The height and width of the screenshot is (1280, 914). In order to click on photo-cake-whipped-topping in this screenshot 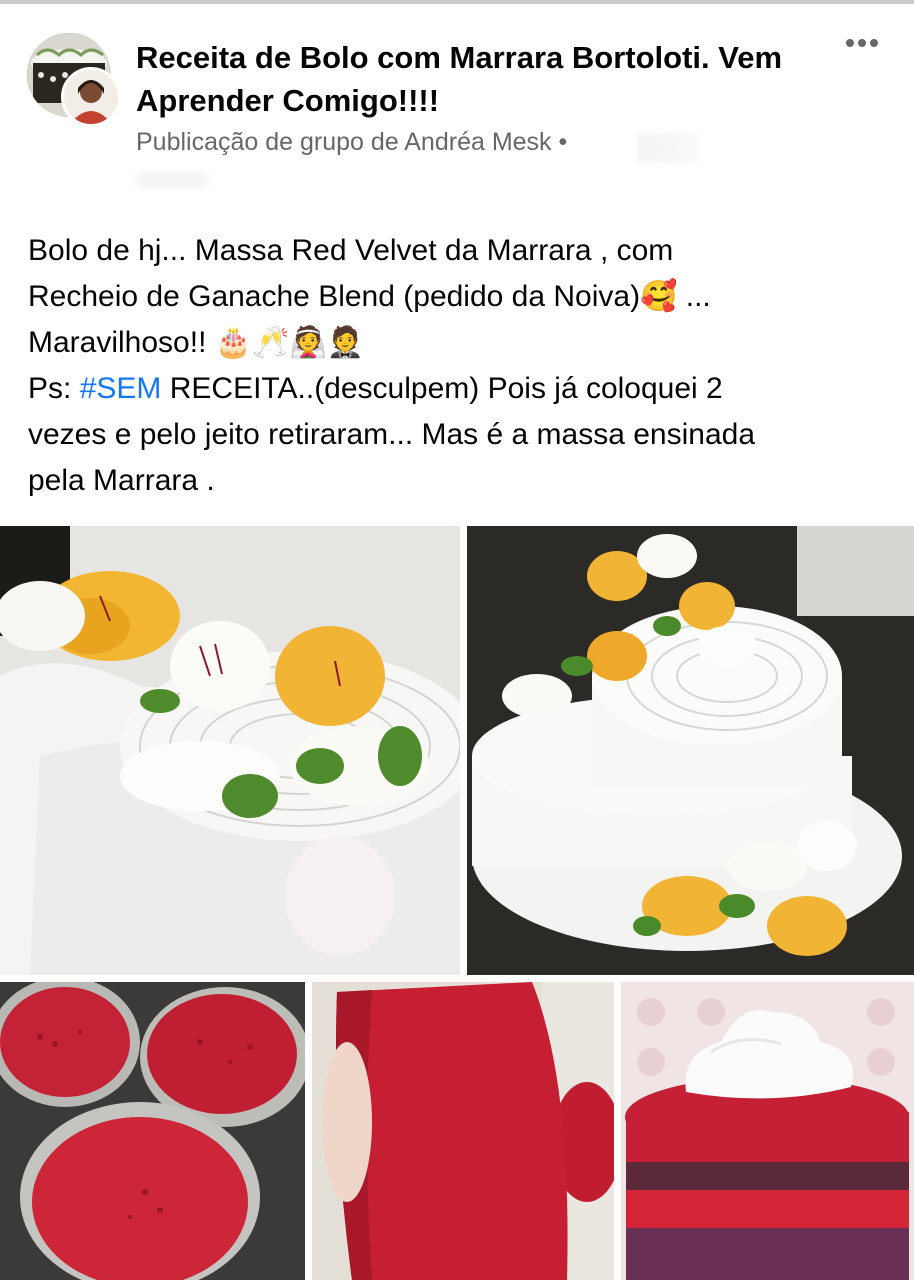, I will do `click(767, 1131)`.